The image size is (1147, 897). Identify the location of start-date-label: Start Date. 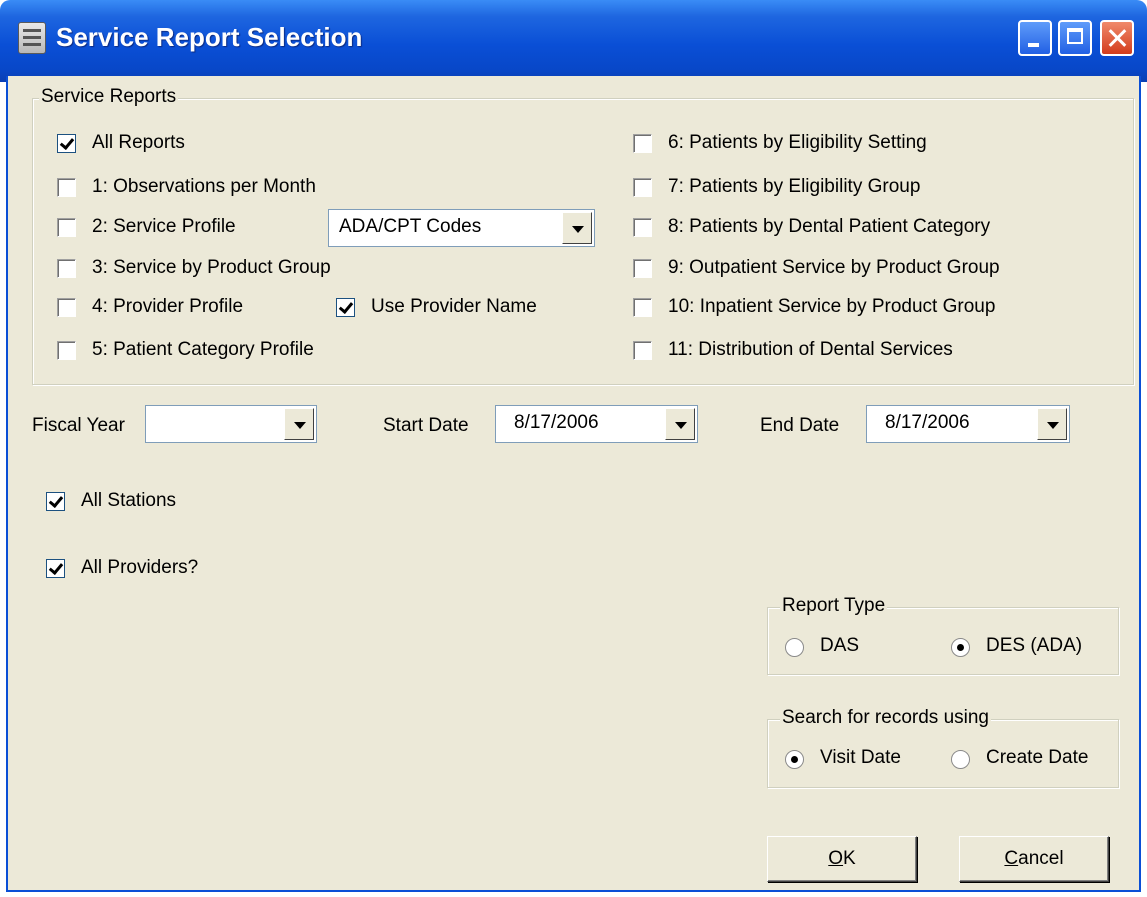
(426, 425).